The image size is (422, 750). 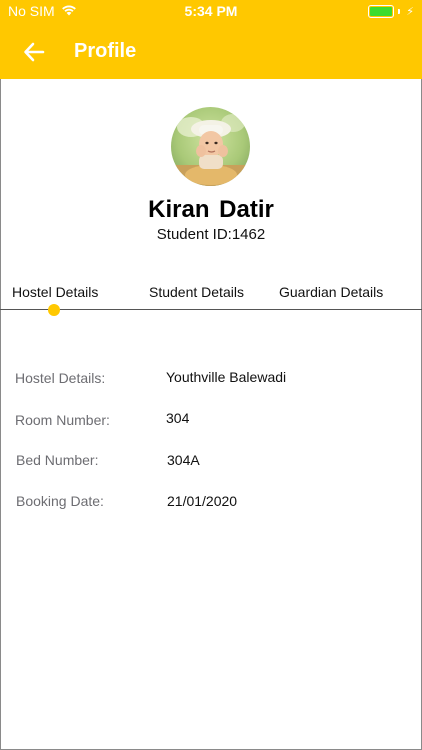 I want to click on status-right: ⚡, so click(x=391, y=11).